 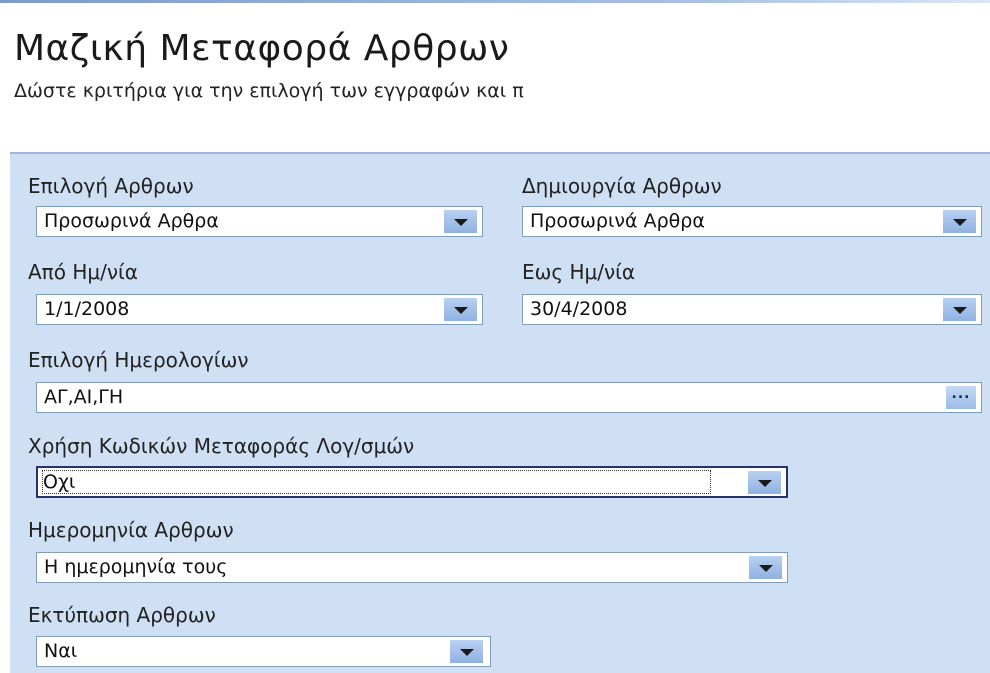 I want to click on transfer-codes-label: Χρήση Κωδικών Μεταφοράς Λογ/σμών, so click(x=221, y=446).